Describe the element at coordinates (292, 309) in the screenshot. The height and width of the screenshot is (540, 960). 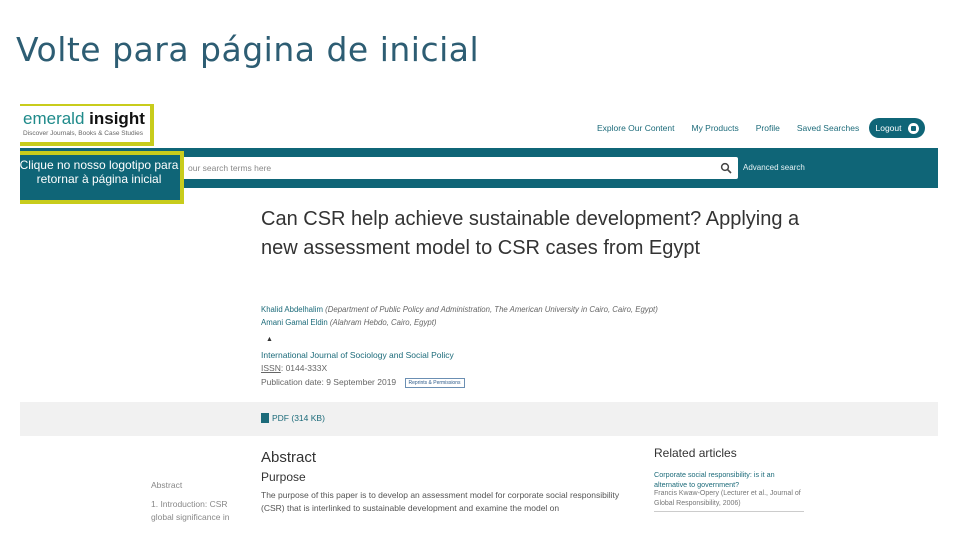
I see `author-name-1: Khalid Abdelhalim` at that location.